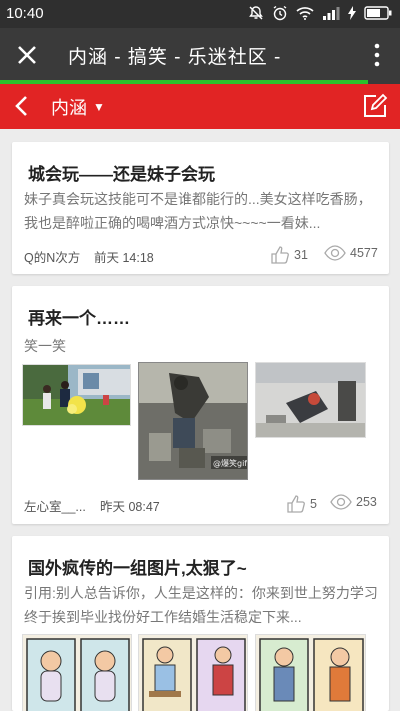 This screenshot has width=400, height=711. What do you see at coordinates (175, 57) in the screenshot?
I see `page-title: 内涵 - 搞笑 - 乐迷社区 -` at bounding box center [175, 57].